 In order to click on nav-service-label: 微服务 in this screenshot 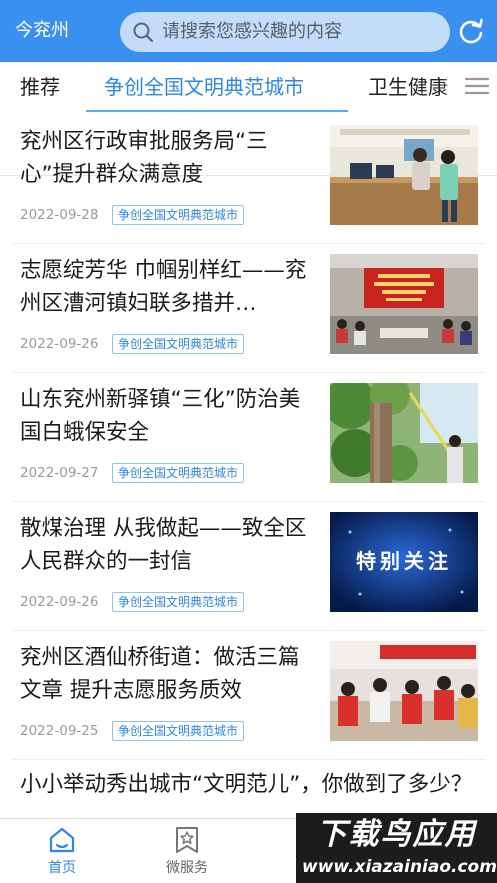, I will do `click(187, 868)`.